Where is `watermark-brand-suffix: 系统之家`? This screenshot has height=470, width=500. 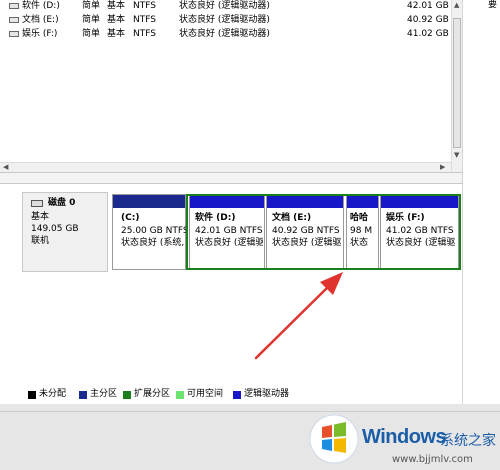
watermark-brand-suffix: 系统之家 is located at coordinates (468, 441).